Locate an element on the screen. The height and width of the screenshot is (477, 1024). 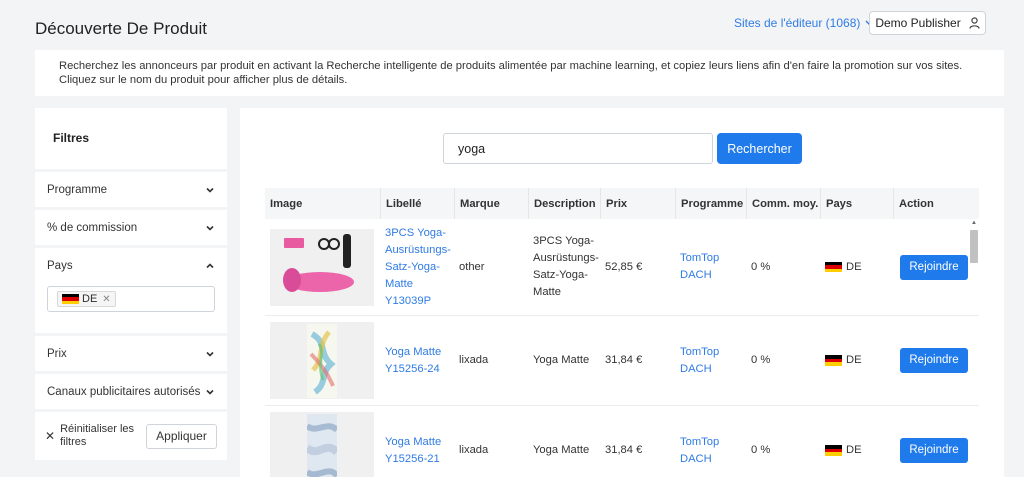
filter-label: Programme is located at coordinates (77, 189).